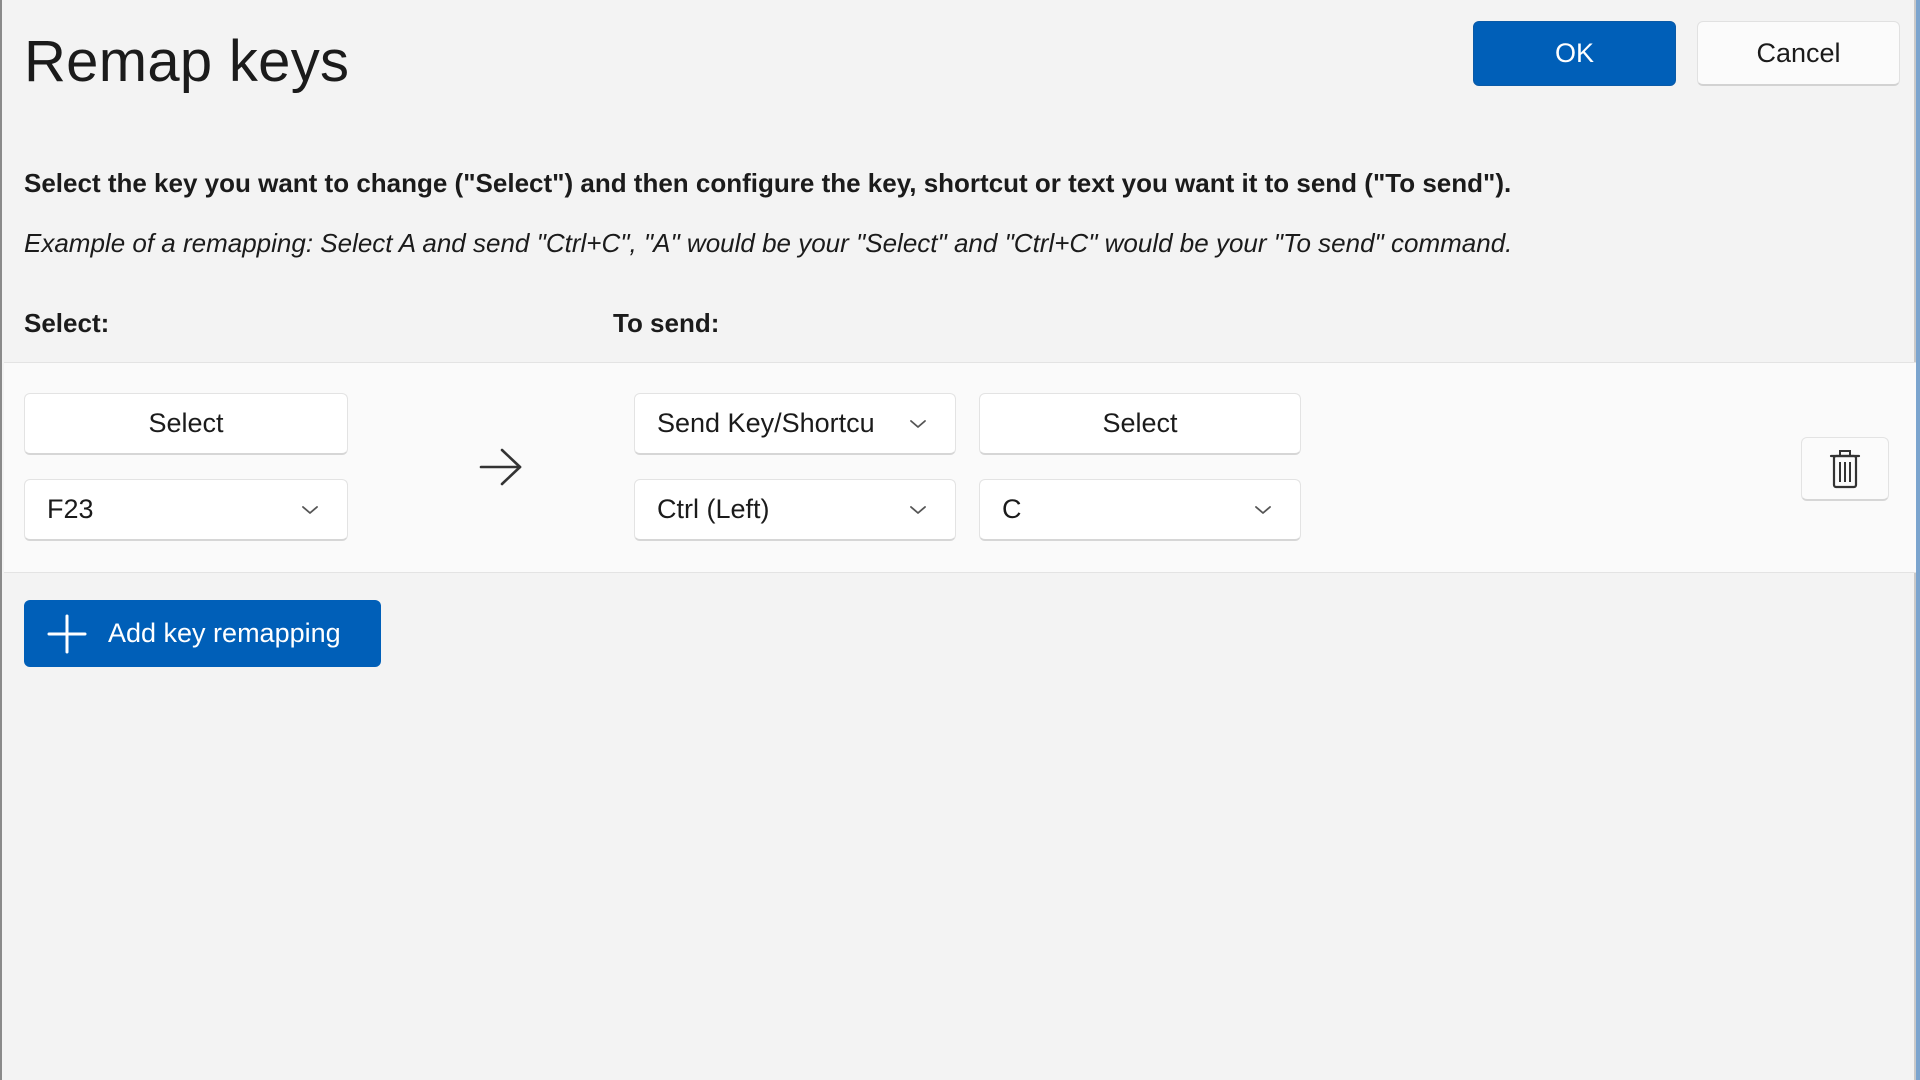  What do you see at coordinates (224, 633) in the screenshot?
I see `add-key-remapping-label: Add key remapping` at bounding box center [224, 633].